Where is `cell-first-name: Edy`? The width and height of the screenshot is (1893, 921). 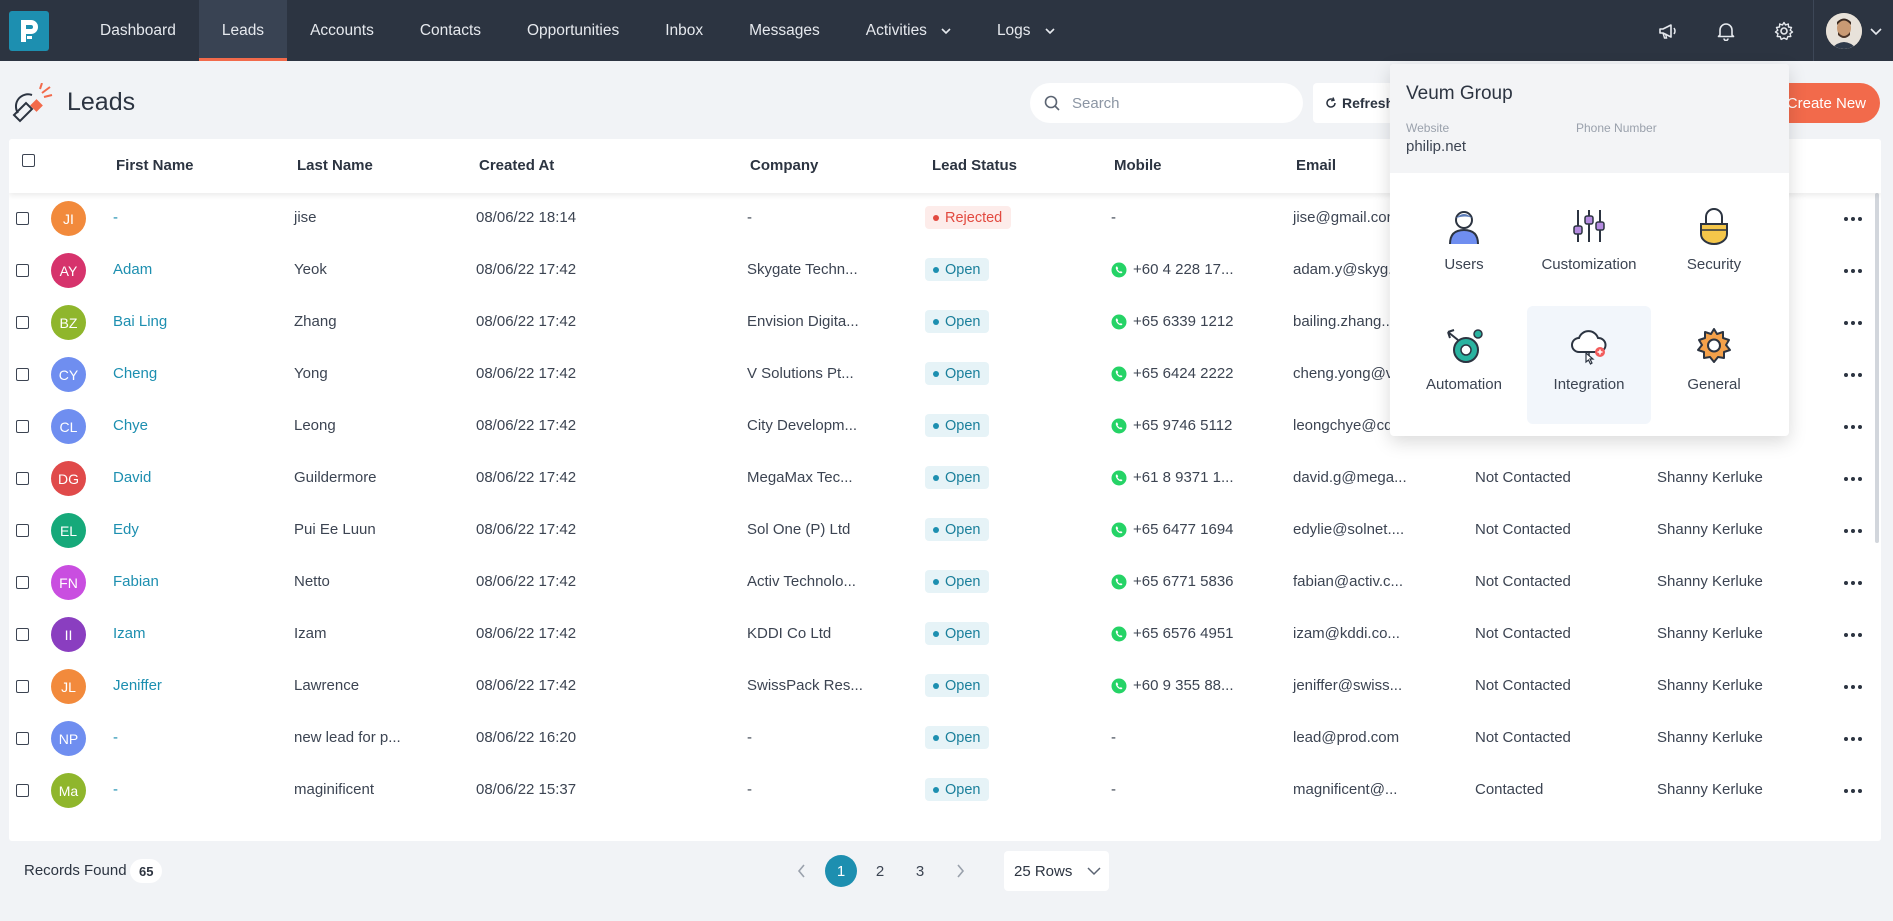 cell-first-name: Edy is located at coordinates (126, 529).